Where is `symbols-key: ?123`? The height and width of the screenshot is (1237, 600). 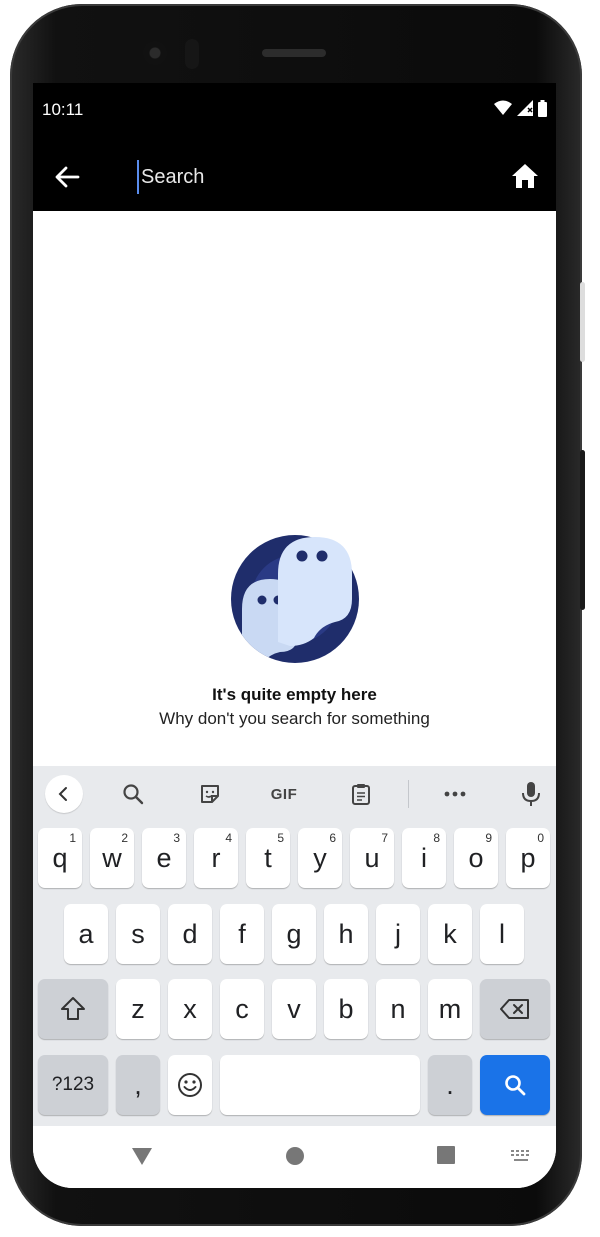
symbols-key: ?123 is located at coordinates (73, 1085).